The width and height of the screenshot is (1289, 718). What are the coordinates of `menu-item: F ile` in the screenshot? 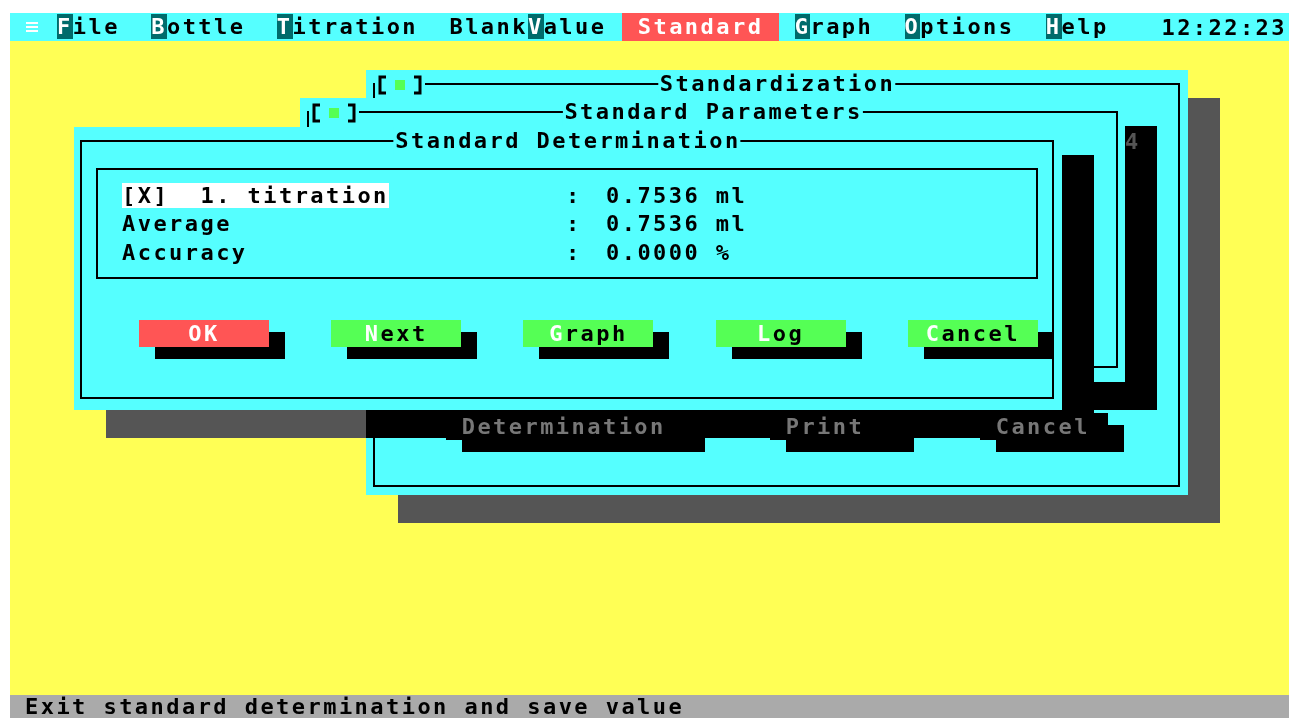 It's located at (88, 27).